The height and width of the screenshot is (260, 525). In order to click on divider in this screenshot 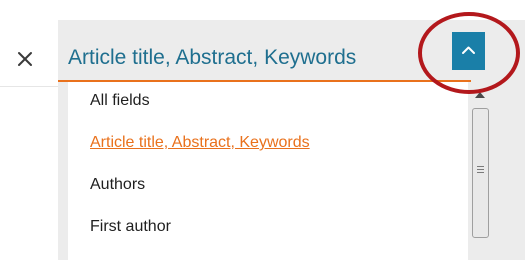, I will do `click(30, 86)`.